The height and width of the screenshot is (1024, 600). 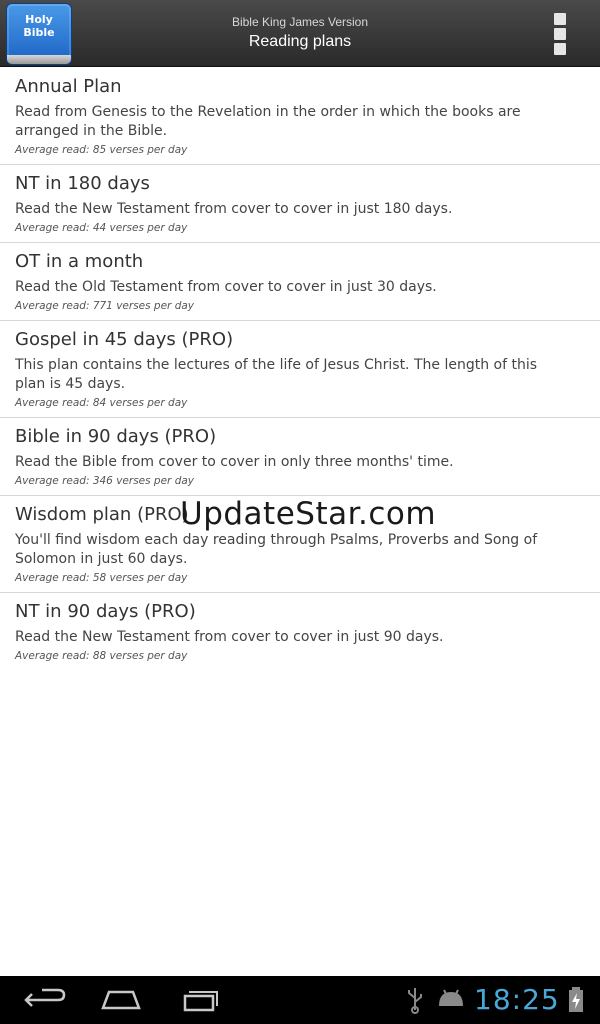 I want to click on android-debug-status, so click(x=451, y=1000).